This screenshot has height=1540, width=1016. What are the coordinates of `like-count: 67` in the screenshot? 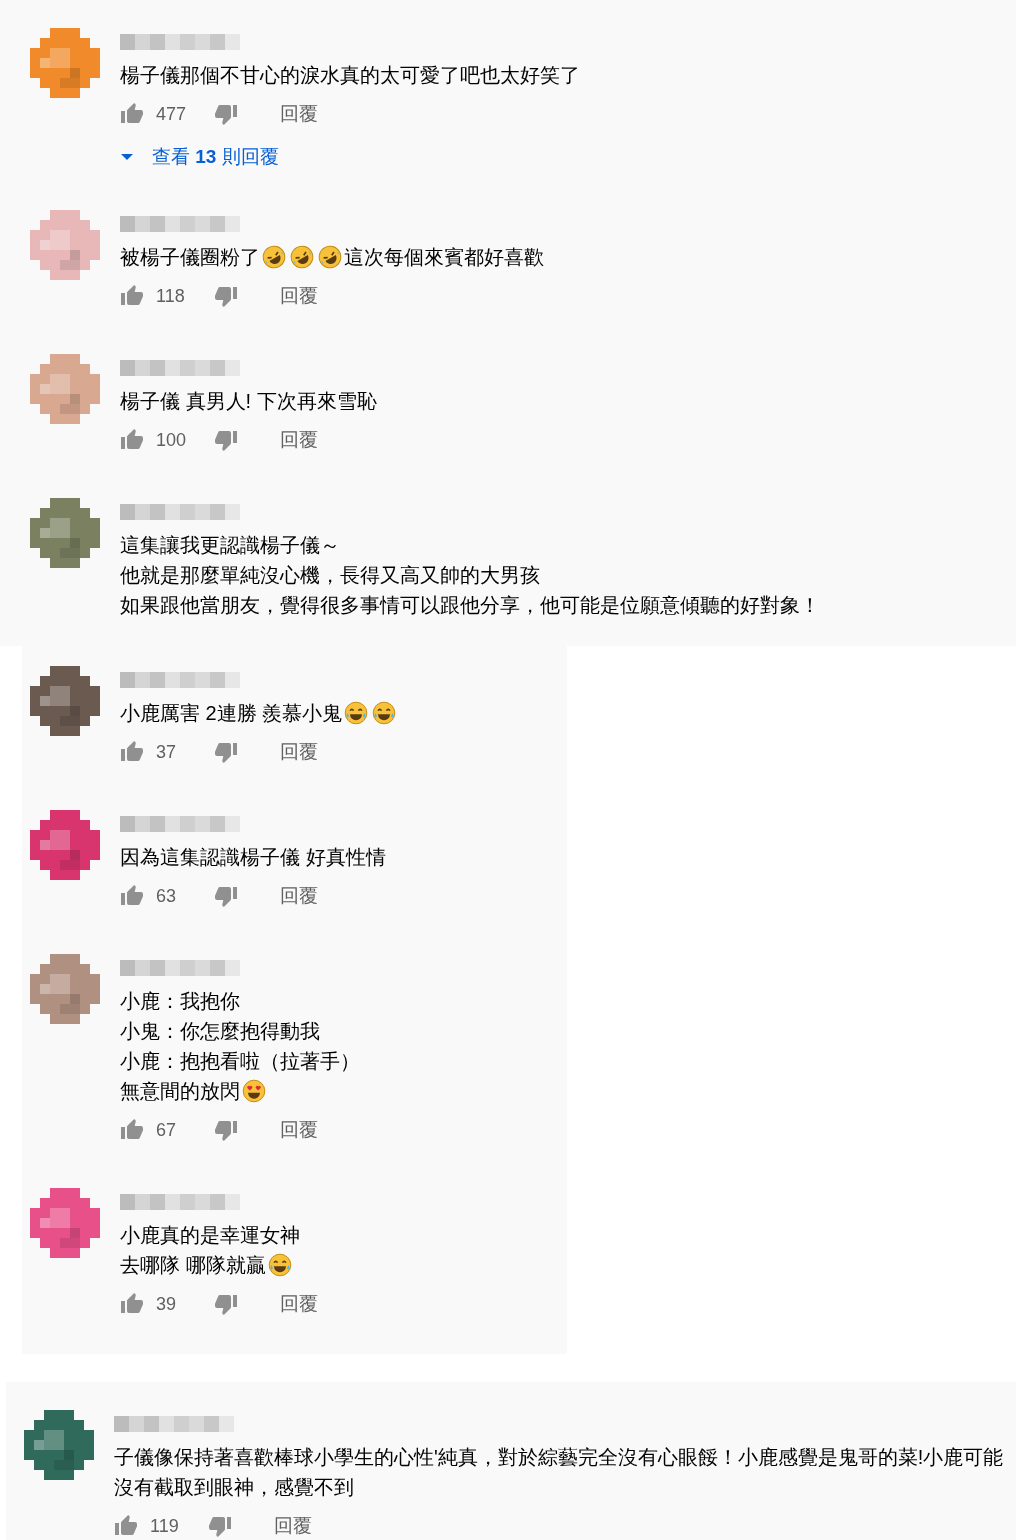 It's located at (167, 1130).